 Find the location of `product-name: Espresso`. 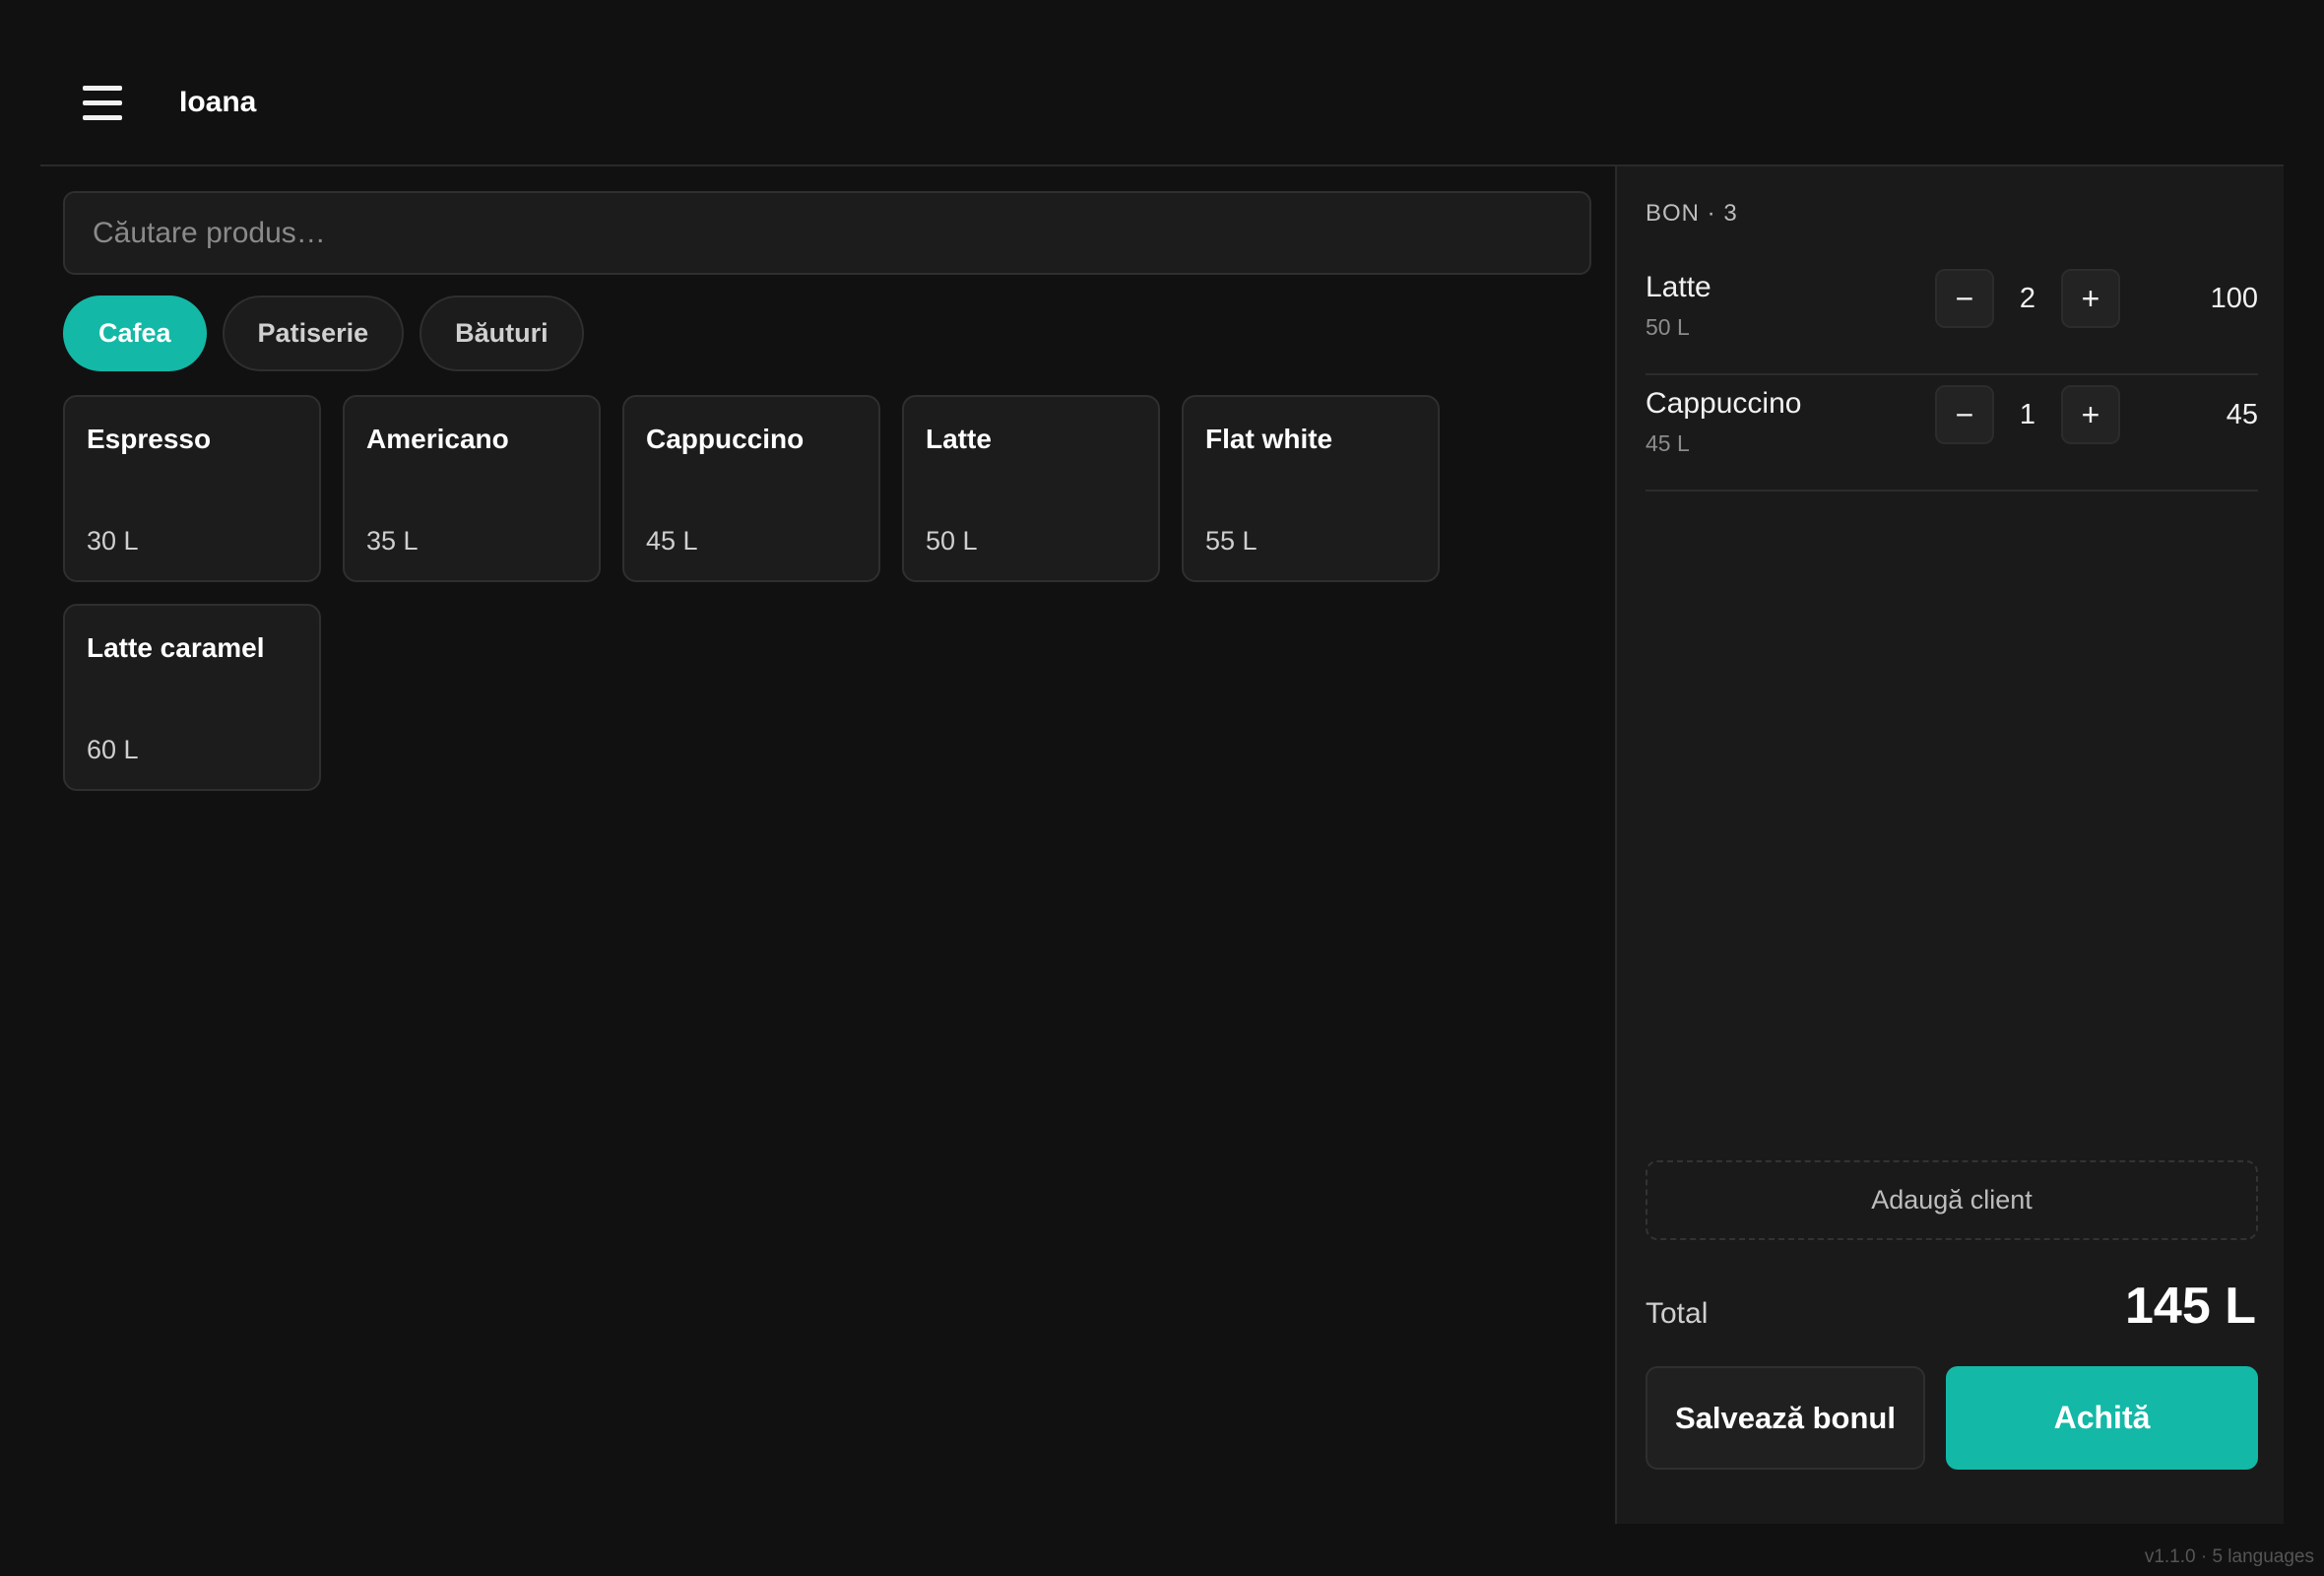

product-name: Espresso is located at coordinates (149, 439).